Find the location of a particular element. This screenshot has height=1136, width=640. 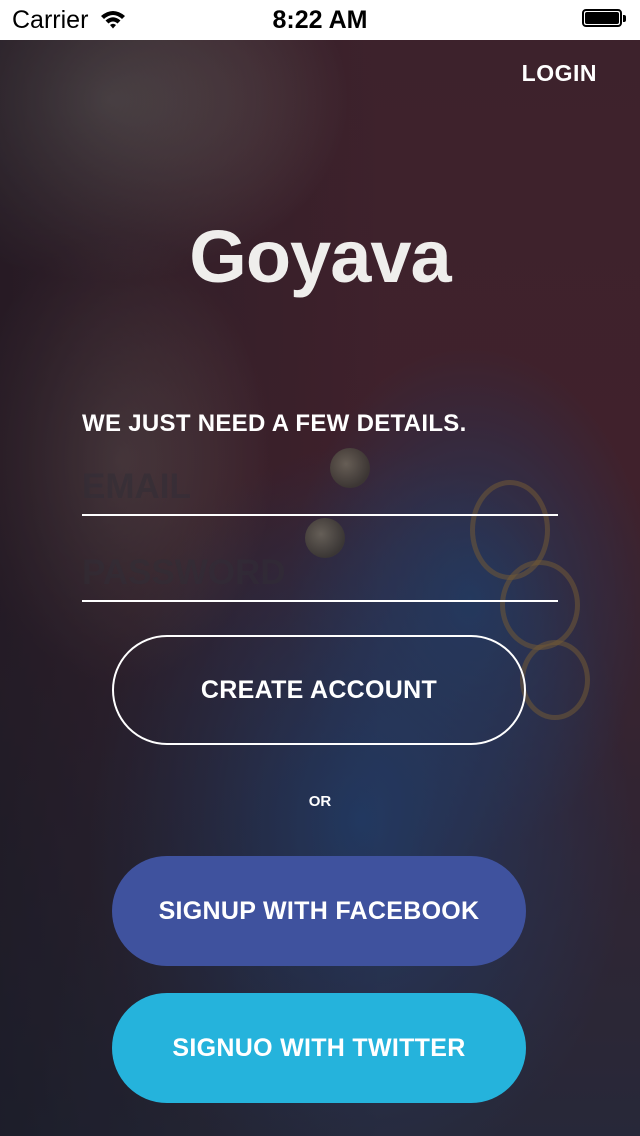

form-tagline: WE JUST NEED A FEW DETAILS. is located at coordinates (274, 423).